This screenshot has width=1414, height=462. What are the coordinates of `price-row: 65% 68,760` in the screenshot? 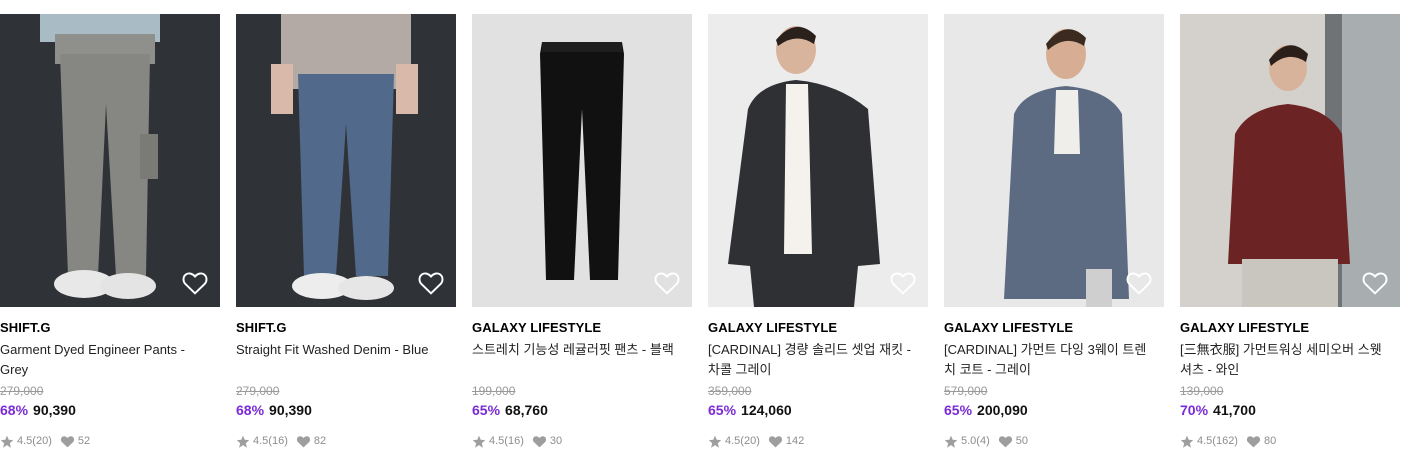 It's located at (582, 411).